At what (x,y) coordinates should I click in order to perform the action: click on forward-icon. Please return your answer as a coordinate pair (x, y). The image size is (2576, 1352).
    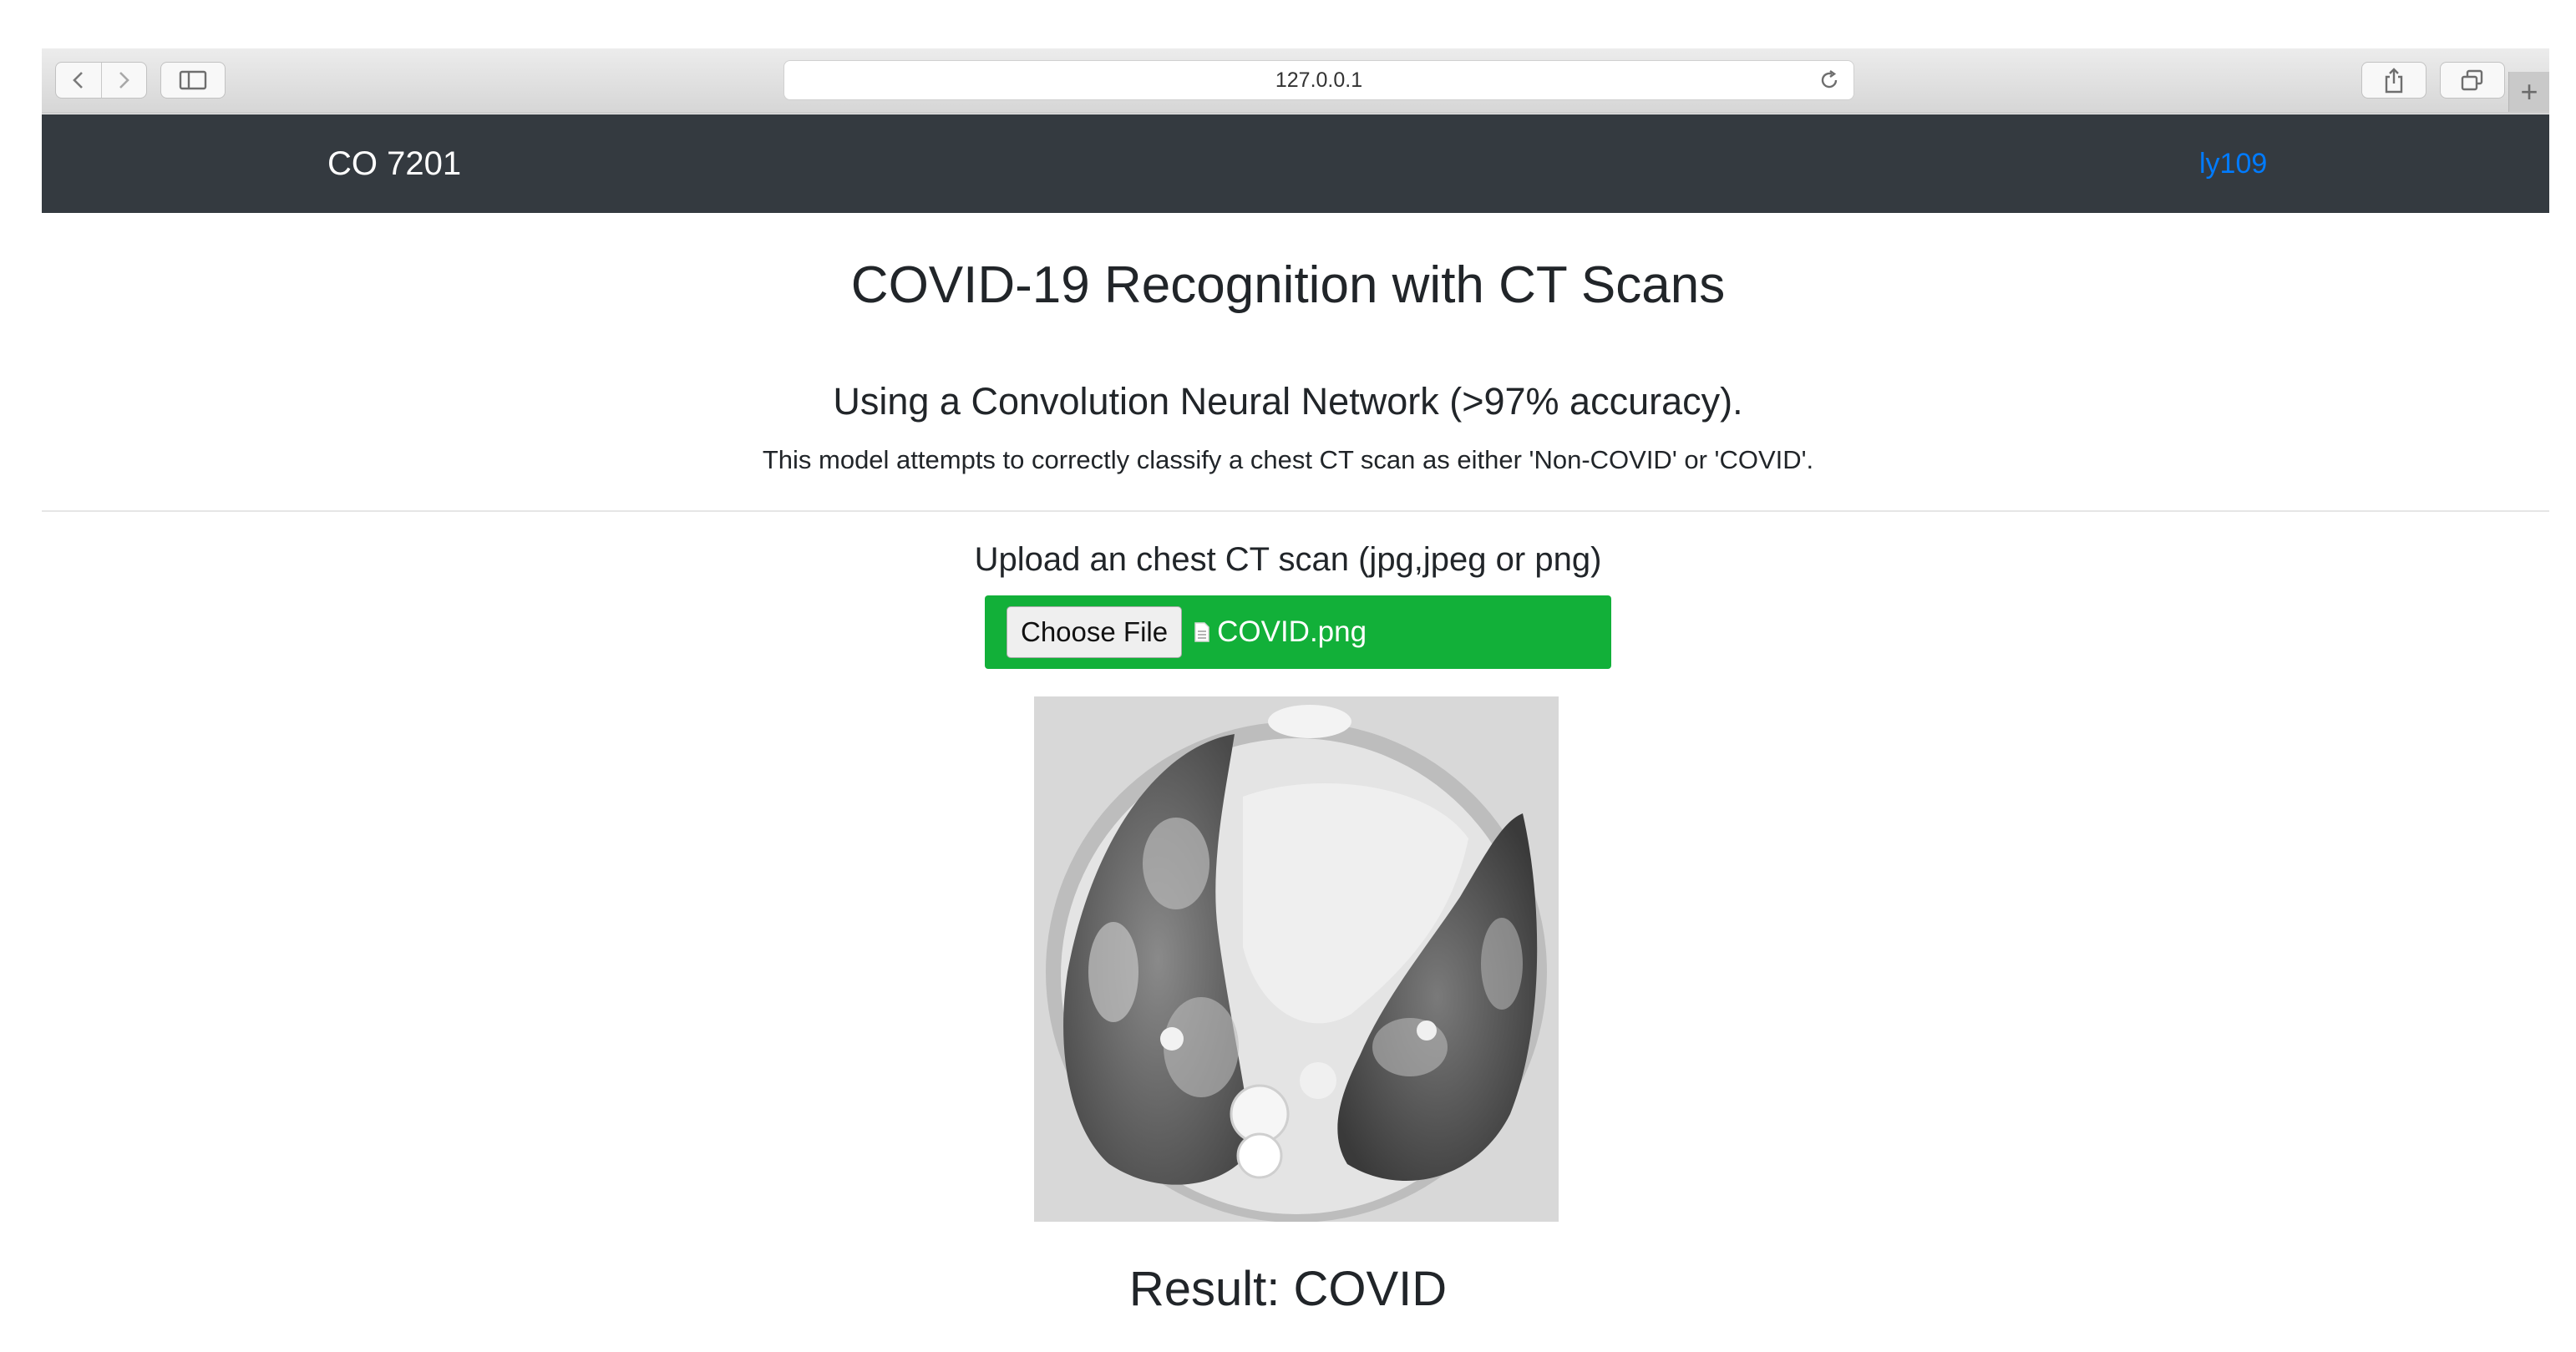
    Looking at the image, I should click on (124, 80).